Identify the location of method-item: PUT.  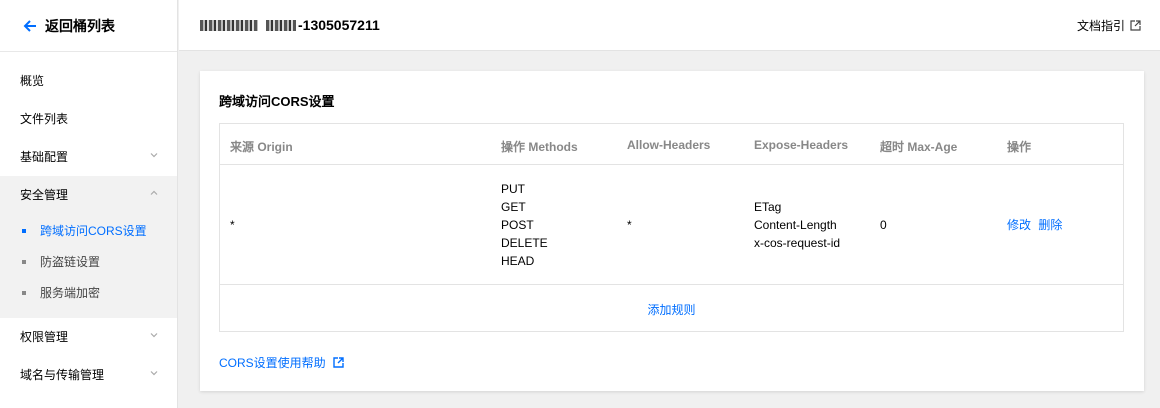
(513, 189).